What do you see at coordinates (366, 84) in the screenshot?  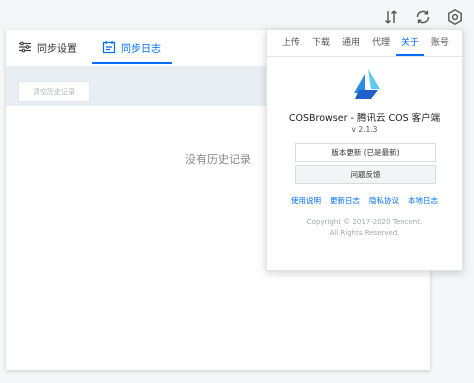 I see `cosbrowser-logo` at bounding box center [366, 84].